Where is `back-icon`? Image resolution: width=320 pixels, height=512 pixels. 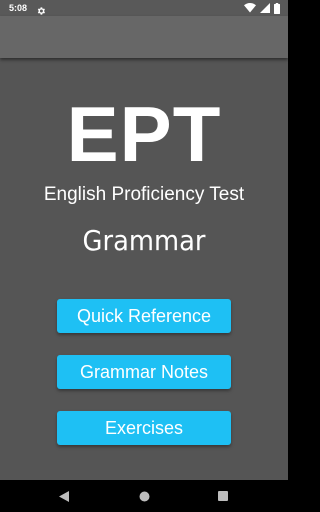
back-icon is located at coordinates (64, 496).